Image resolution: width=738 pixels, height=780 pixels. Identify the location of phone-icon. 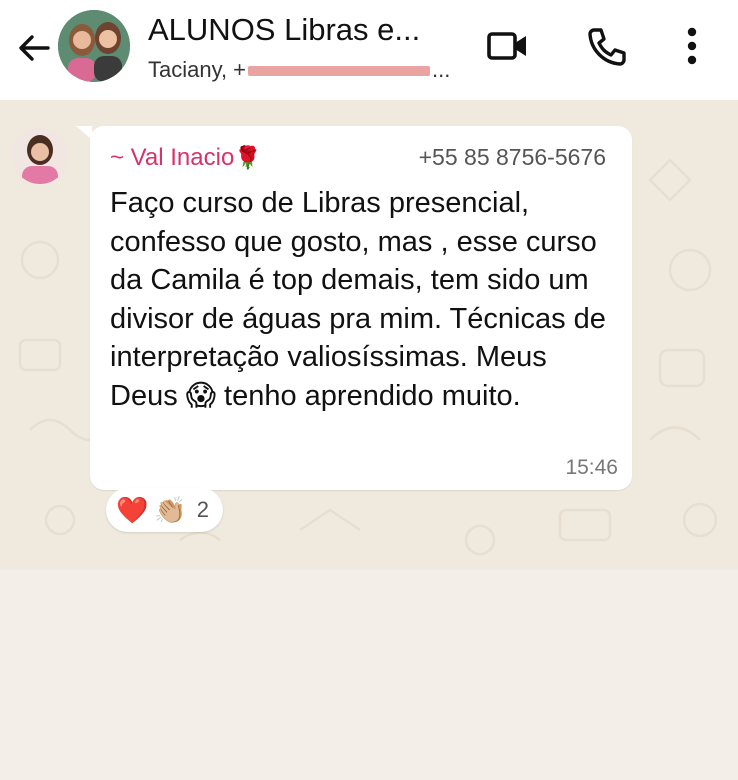
(607, 47).